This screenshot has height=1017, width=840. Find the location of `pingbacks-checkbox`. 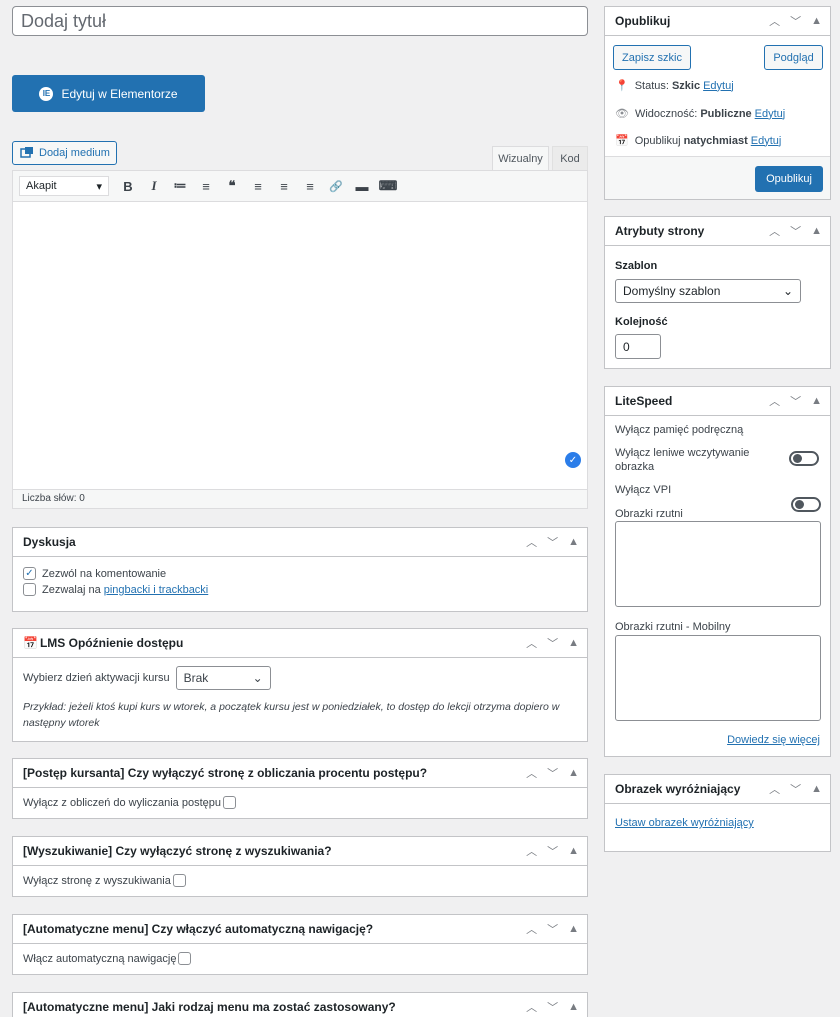

pingbacks-checkbox is located at coordinates (29, 589).